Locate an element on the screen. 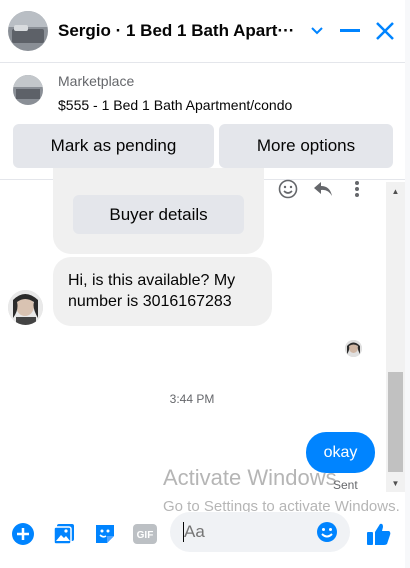  close-icon is located at coordinates (385, 31).